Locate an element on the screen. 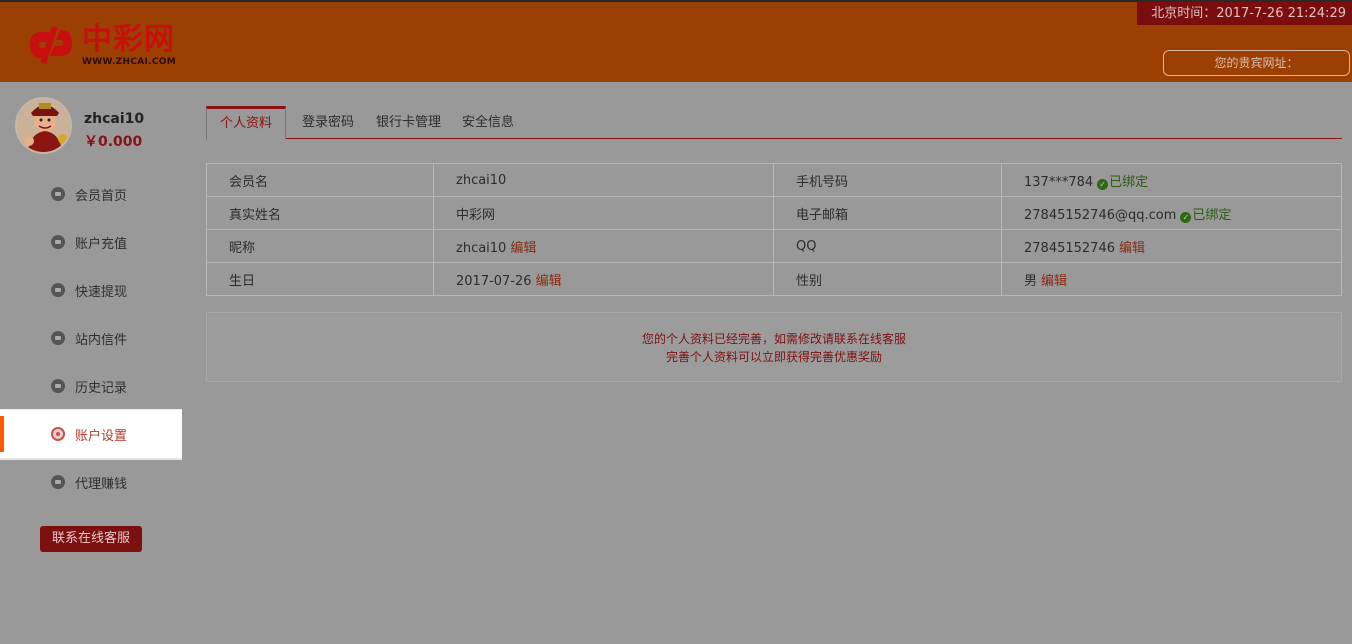  phone-bound-badge: ✓ 已绑定 is located at coordinates (1122, 182).